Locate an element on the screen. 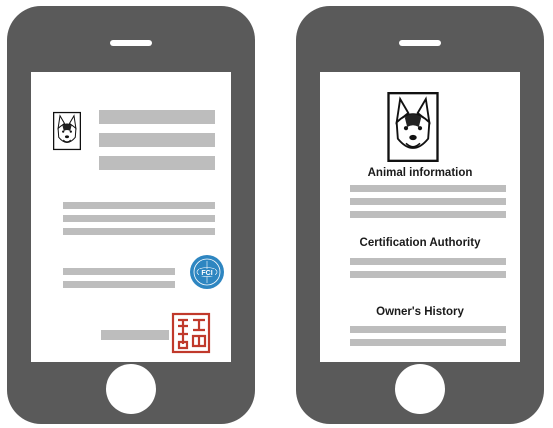 This screenshot has height=428, width=553. section-title-animal-information: Animal information is located at coordinates (420, 173).